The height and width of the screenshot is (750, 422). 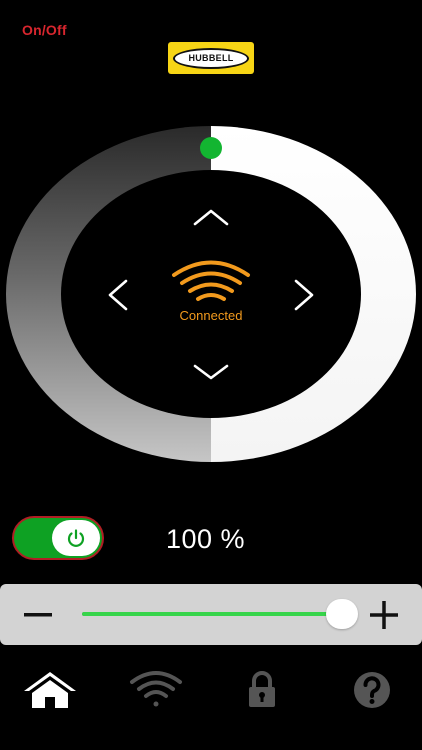 What do you see at coordinates (211, 690) in the screenshot?
I see `bottom-navigation` at bounding box center [211, 690].